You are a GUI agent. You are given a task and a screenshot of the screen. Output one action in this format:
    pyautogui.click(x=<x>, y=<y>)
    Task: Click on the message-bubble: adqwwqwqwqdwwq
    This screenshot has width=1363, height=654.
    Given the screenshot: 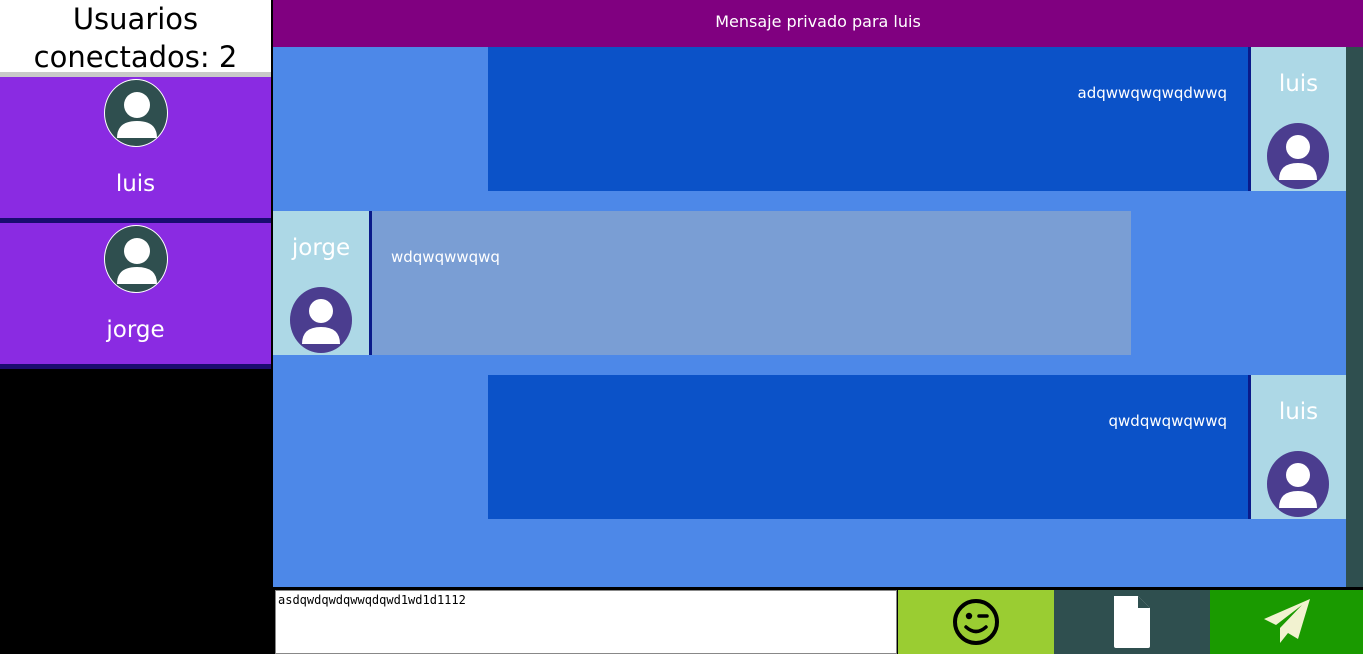 What is the action you would take?
    pyautogui.click(x=868, y=119)
    